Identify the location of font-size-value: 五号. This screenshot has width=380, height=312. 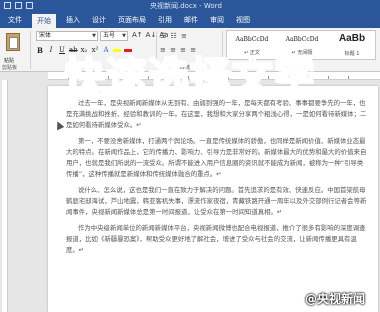
(109, 35).